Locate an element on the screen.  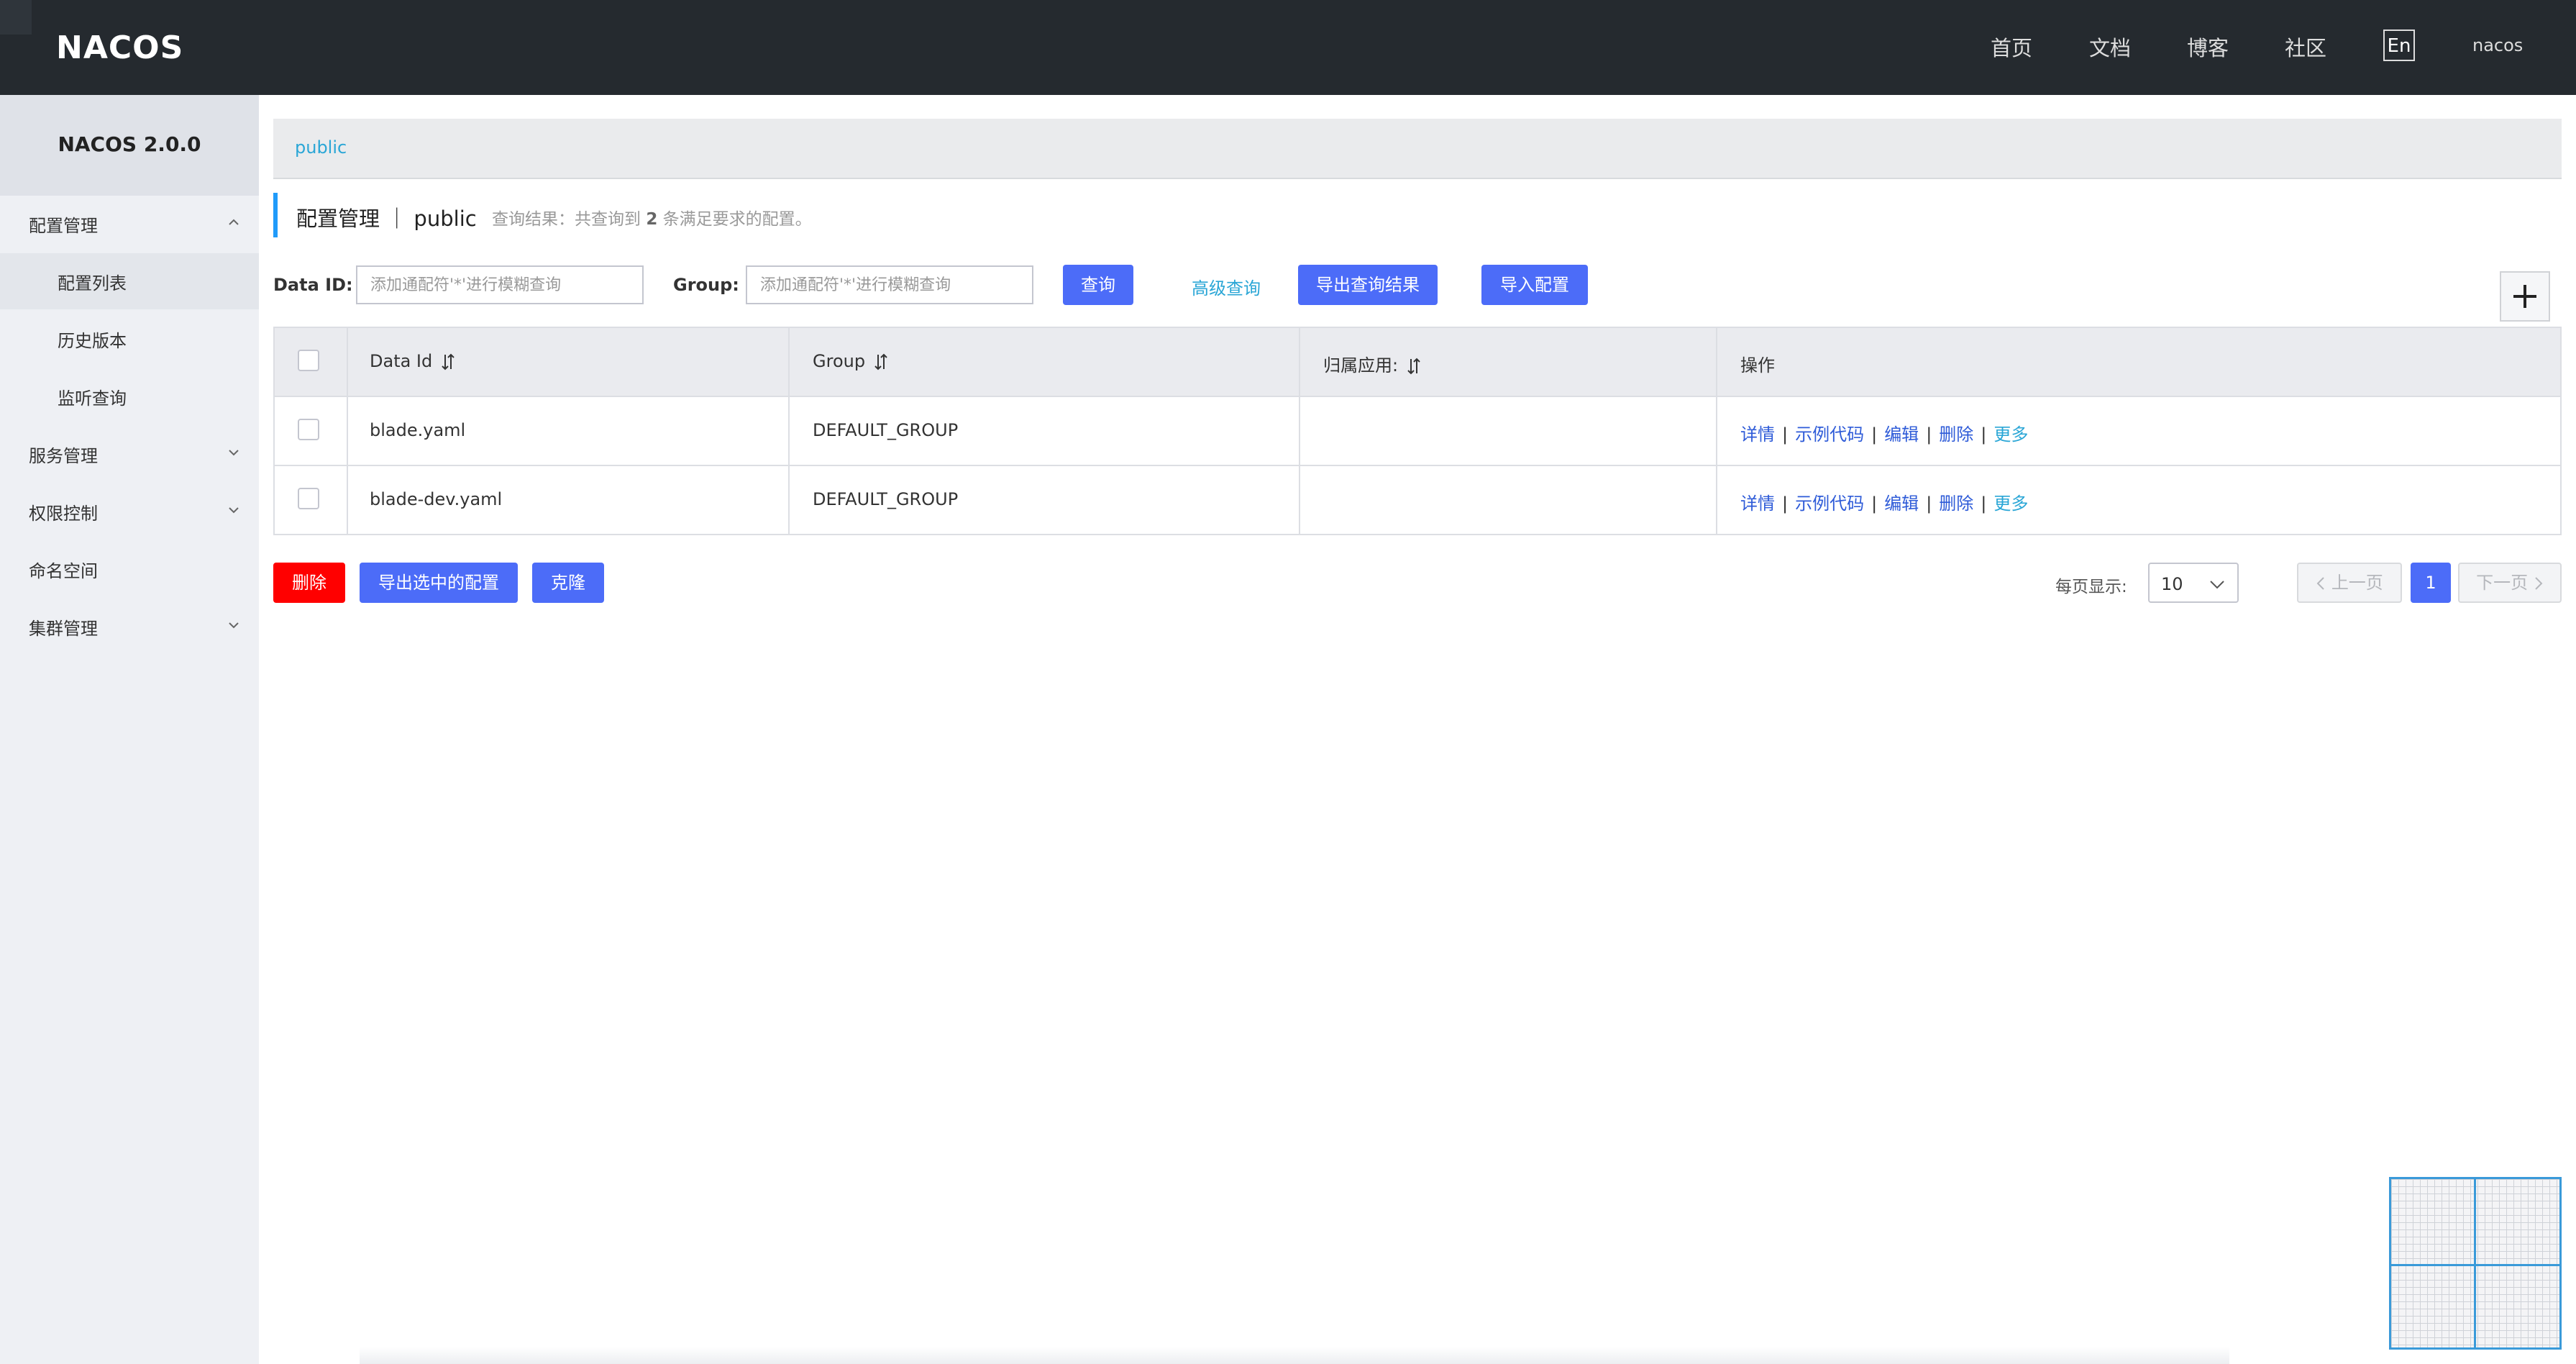
version-label: NACOS 2.0.0 is located at coordinates (129, 144).